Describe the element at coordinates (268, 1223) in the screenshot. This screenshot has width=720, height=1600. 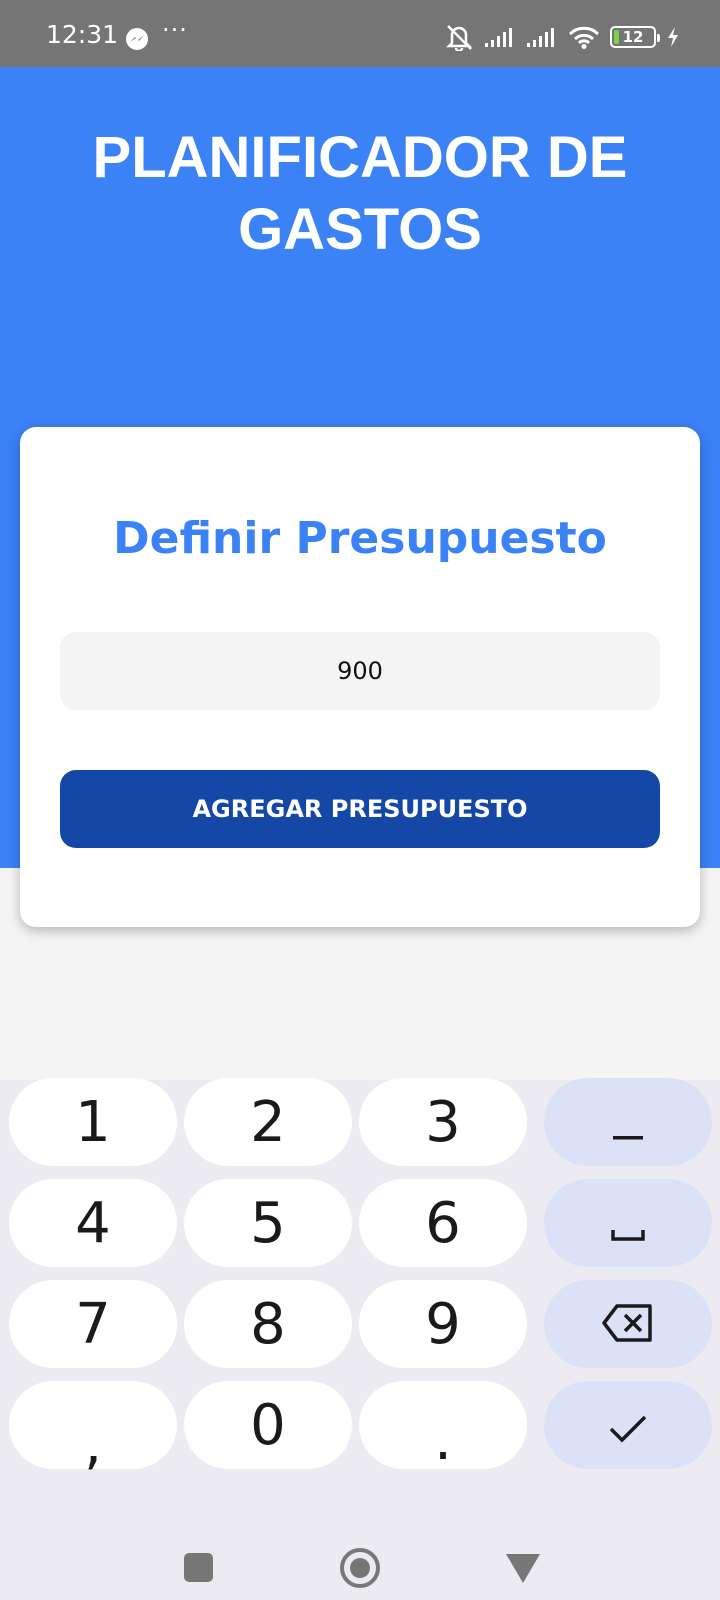
I see `key-5: 5` at that location.